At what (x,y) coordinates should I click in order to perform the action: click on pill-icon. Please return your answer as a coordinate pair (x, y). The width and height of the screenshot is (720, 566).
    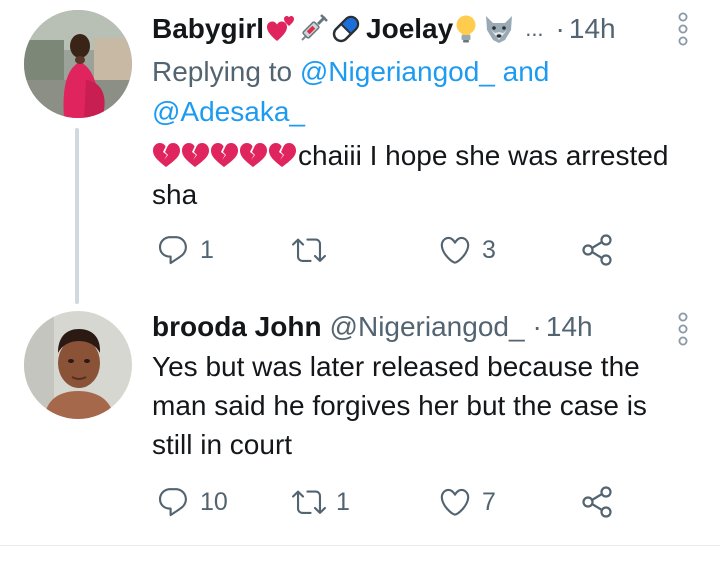
    Looking at the image, I should click on (346, 29).